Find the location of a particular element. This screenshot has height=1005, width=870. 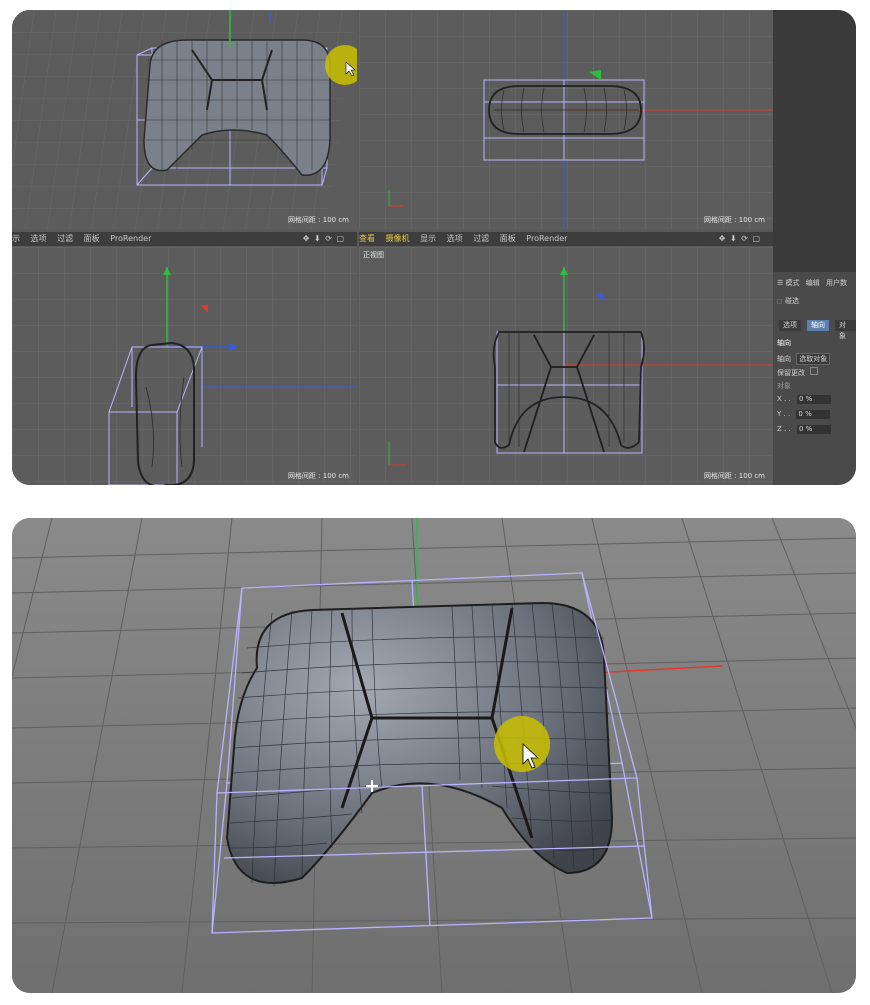

menu-item: 示 is located at coordinates (16, 238).